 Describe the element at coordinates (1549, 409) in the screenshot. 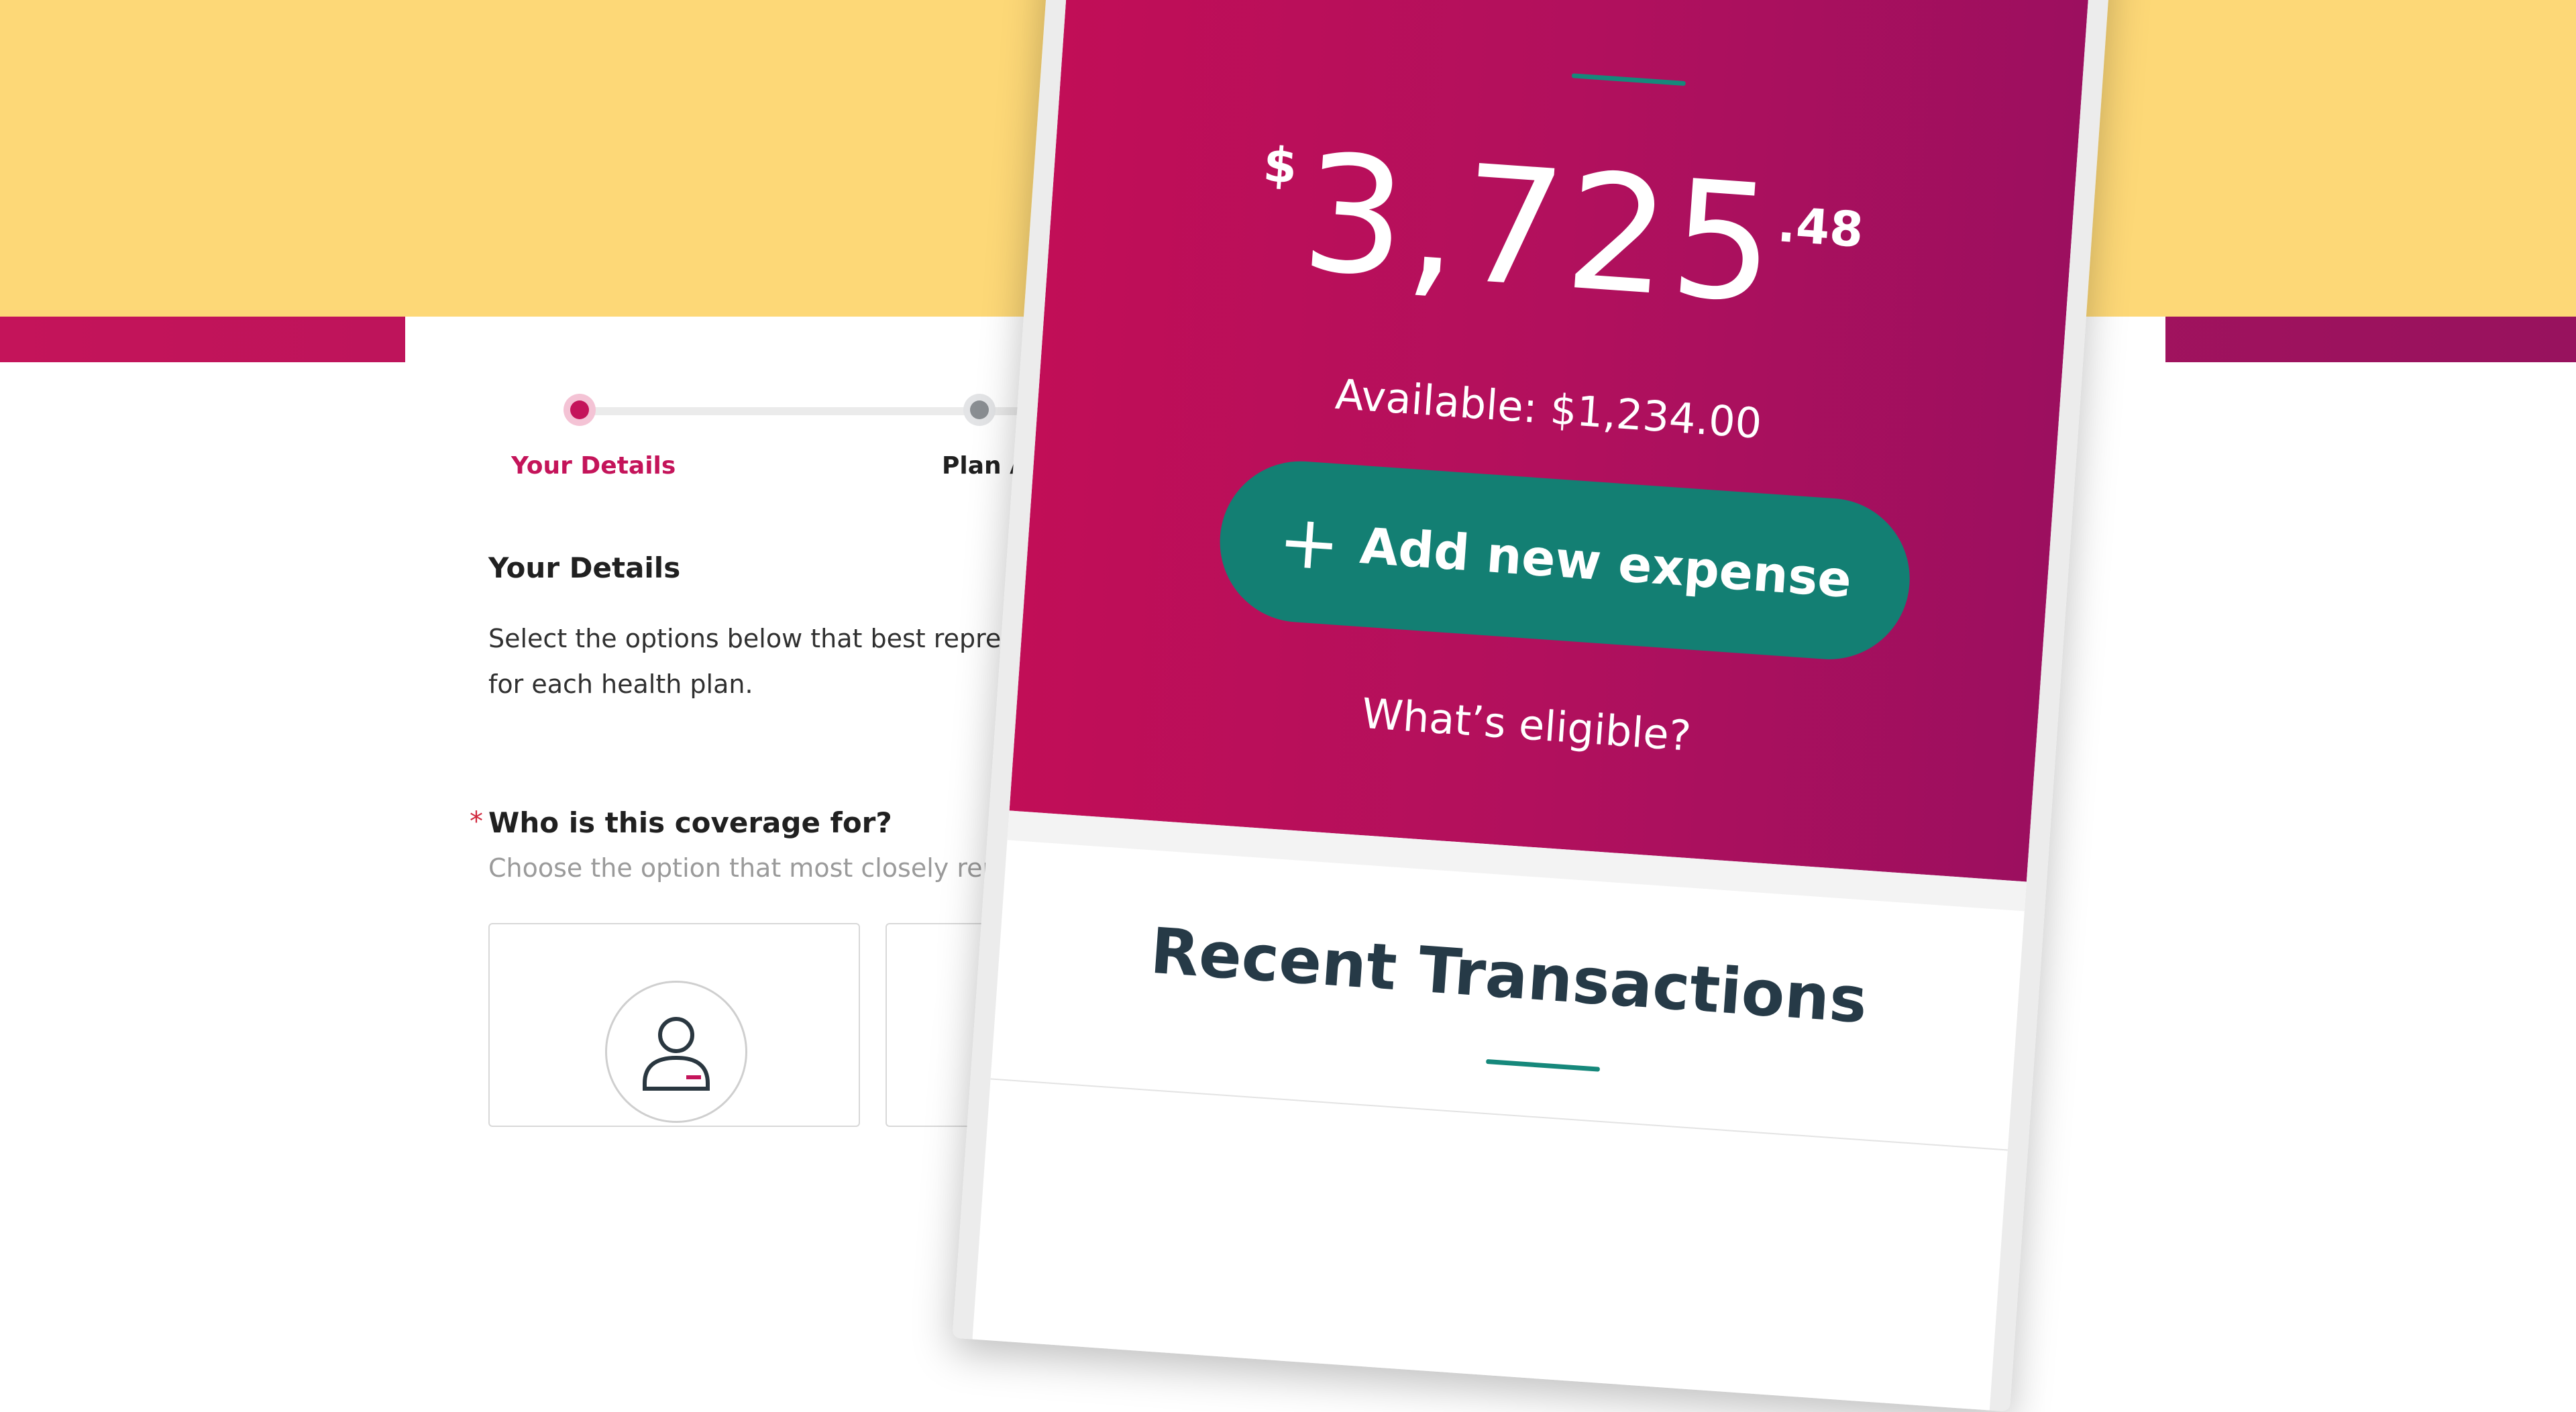

I see `available-balance: Available: $1,234.00` at that location.